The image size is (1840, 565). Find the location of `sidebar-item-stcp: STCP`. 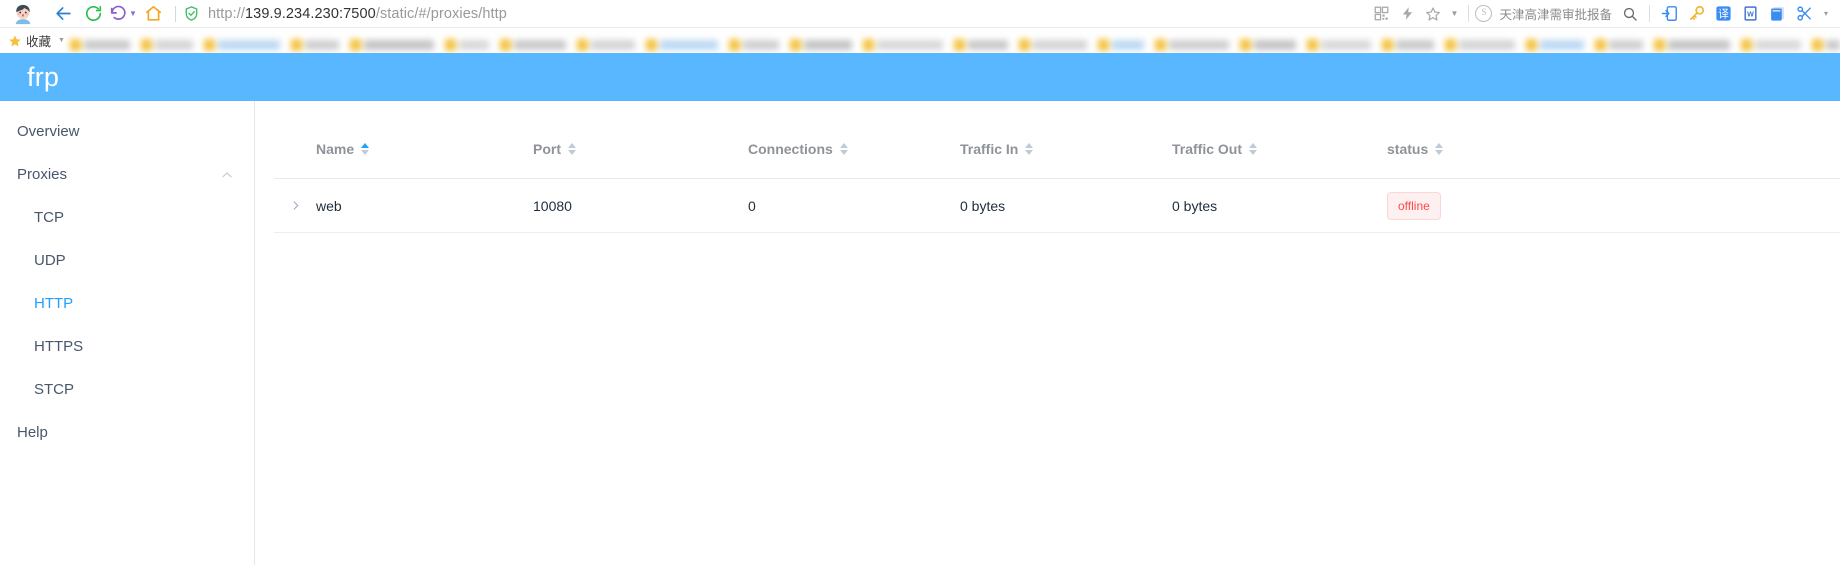

sidebar-item-stcp: STCP is located at coordinates (127, 389).